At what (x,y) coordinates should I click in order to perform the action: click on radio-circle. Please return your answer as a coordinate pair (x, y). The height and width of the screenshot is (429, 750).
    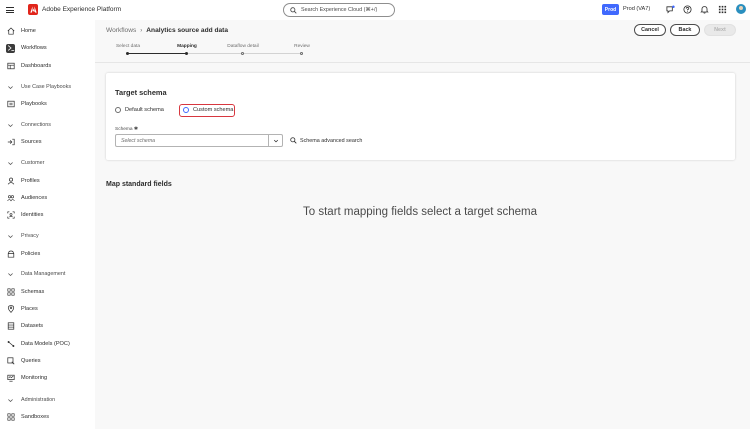
    Looking at the image, I should click on (186, 110).